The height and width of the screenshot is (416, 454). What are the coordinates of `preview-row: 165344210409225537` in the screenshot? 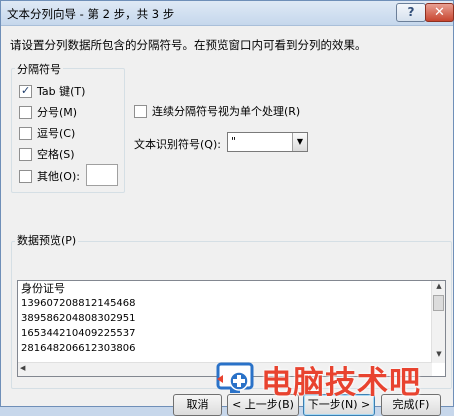 It's located at (78, 333).